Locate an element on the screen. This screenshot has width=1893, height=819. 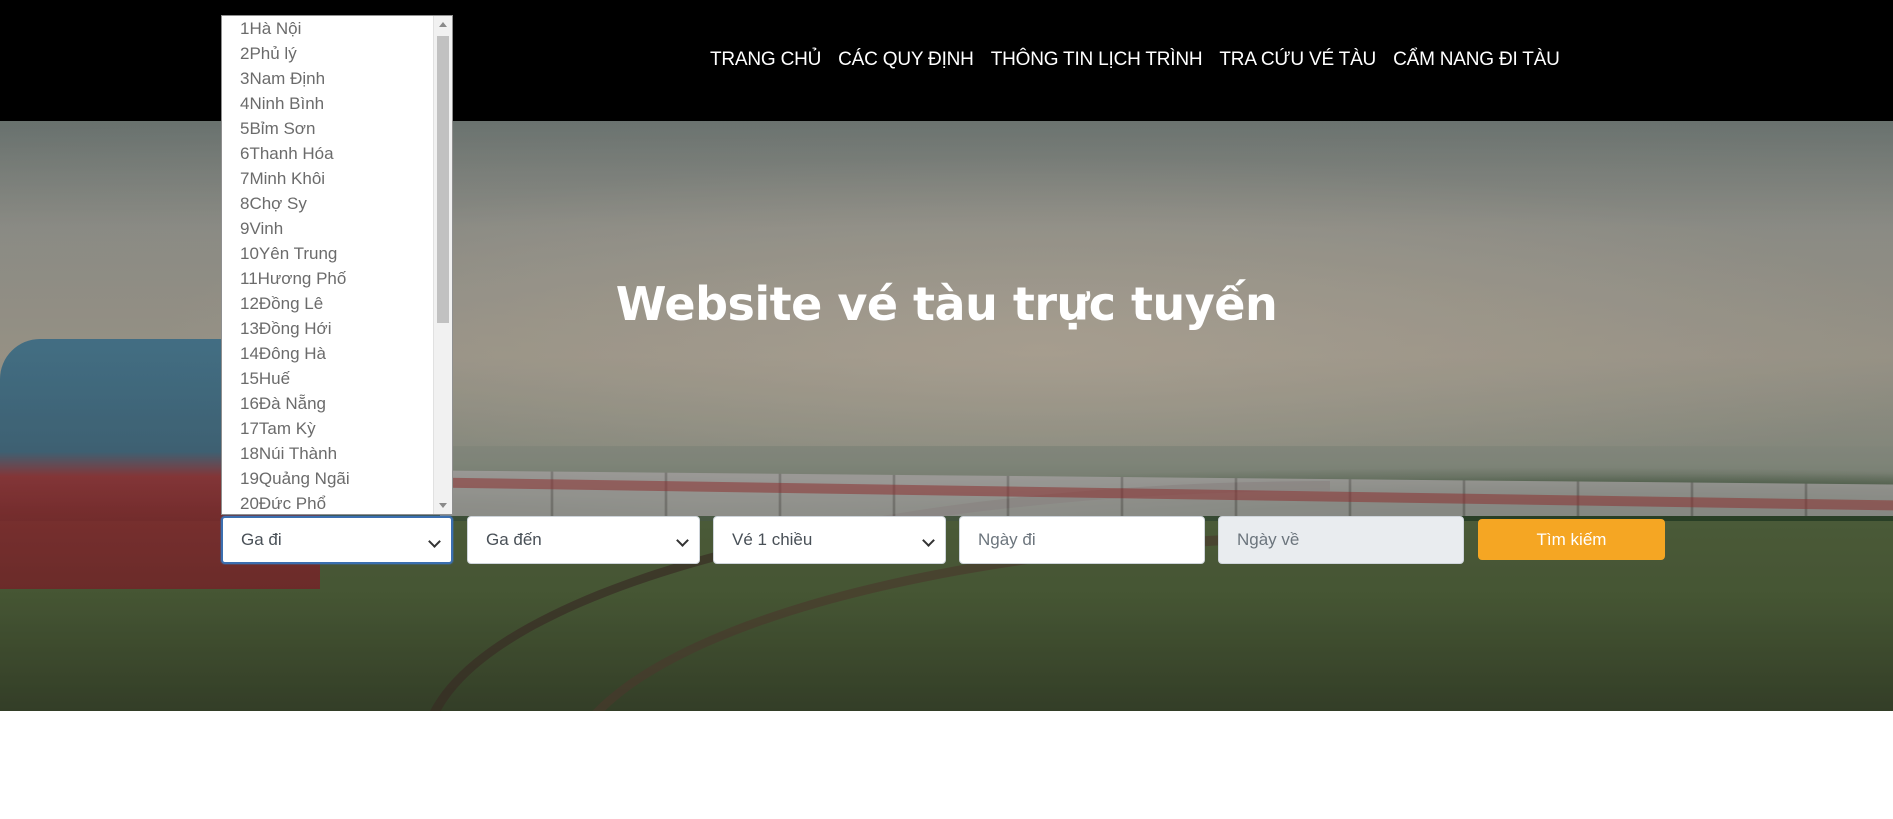
arrival-station-select: Ga đến is located at coordinates (583, 540).